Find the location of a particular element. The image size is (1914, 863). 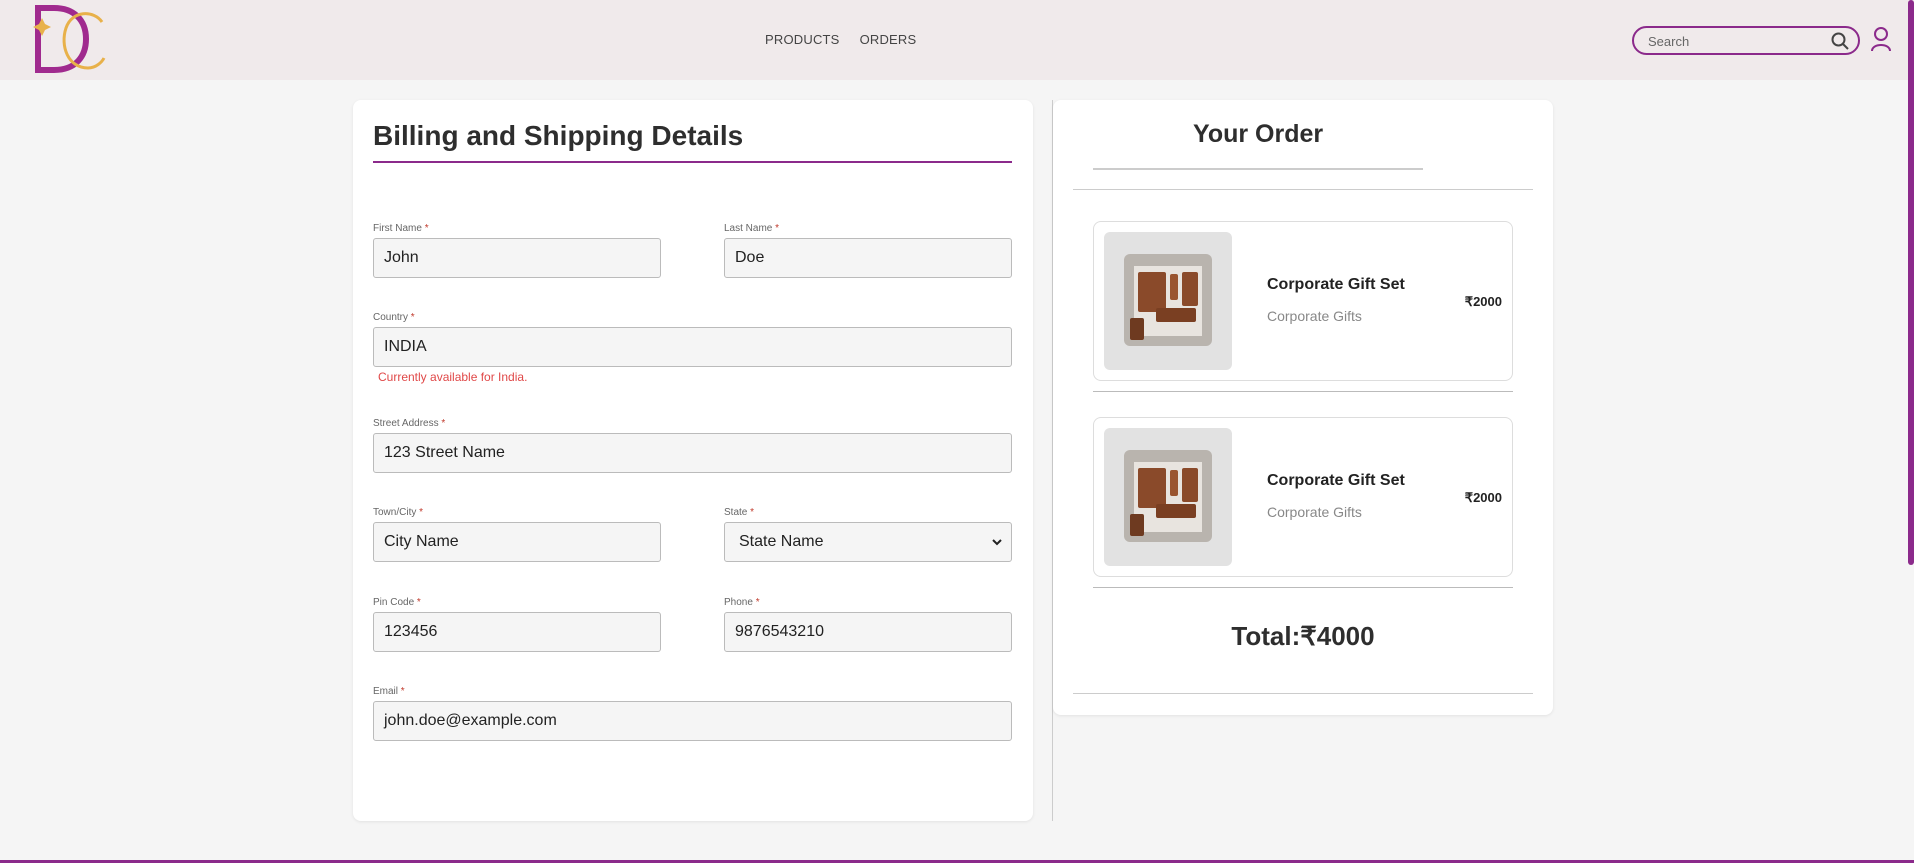

street-address-label: Street Address * is located at coordinates (409, 423).